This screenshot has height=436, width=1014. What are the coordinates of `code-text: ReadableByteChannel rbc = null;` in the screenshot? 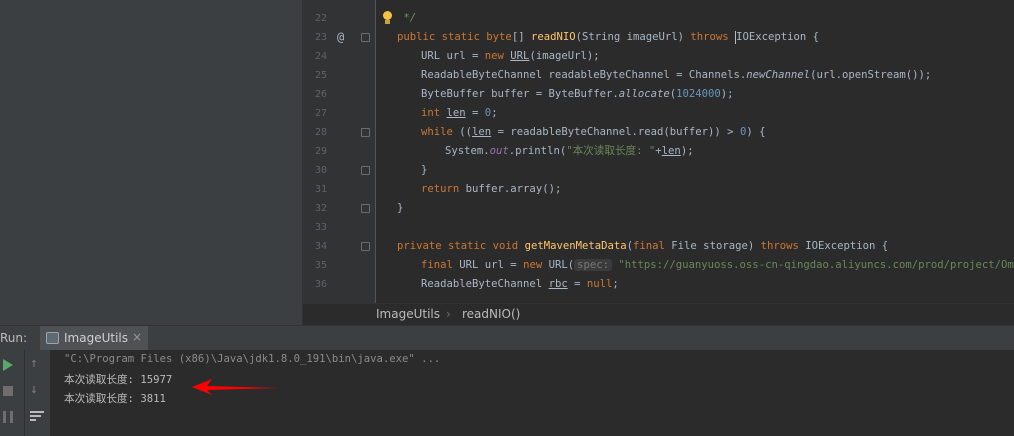 It's located at (520, 284).